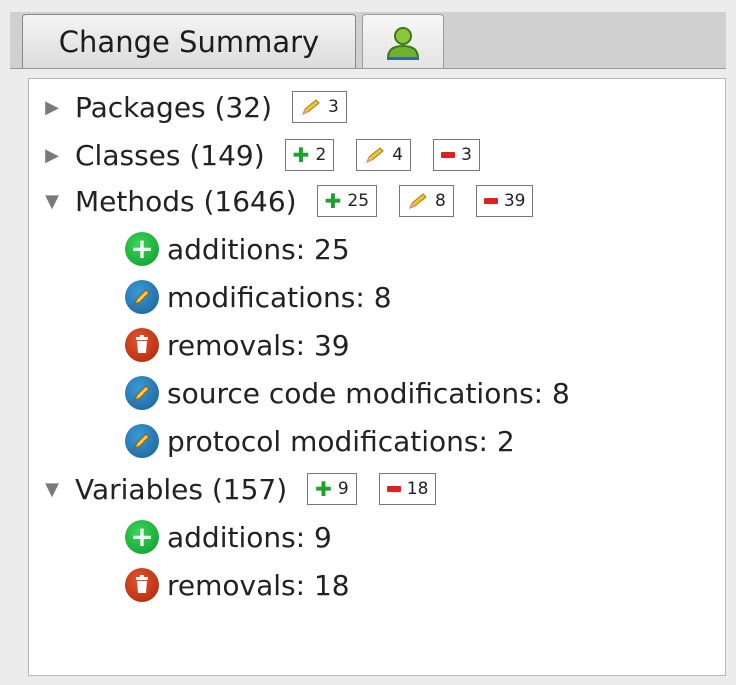 This screenshot has height=685, width=736. I want to click on tree-leaf-label: source code modifications: 8, so click(368, 393).